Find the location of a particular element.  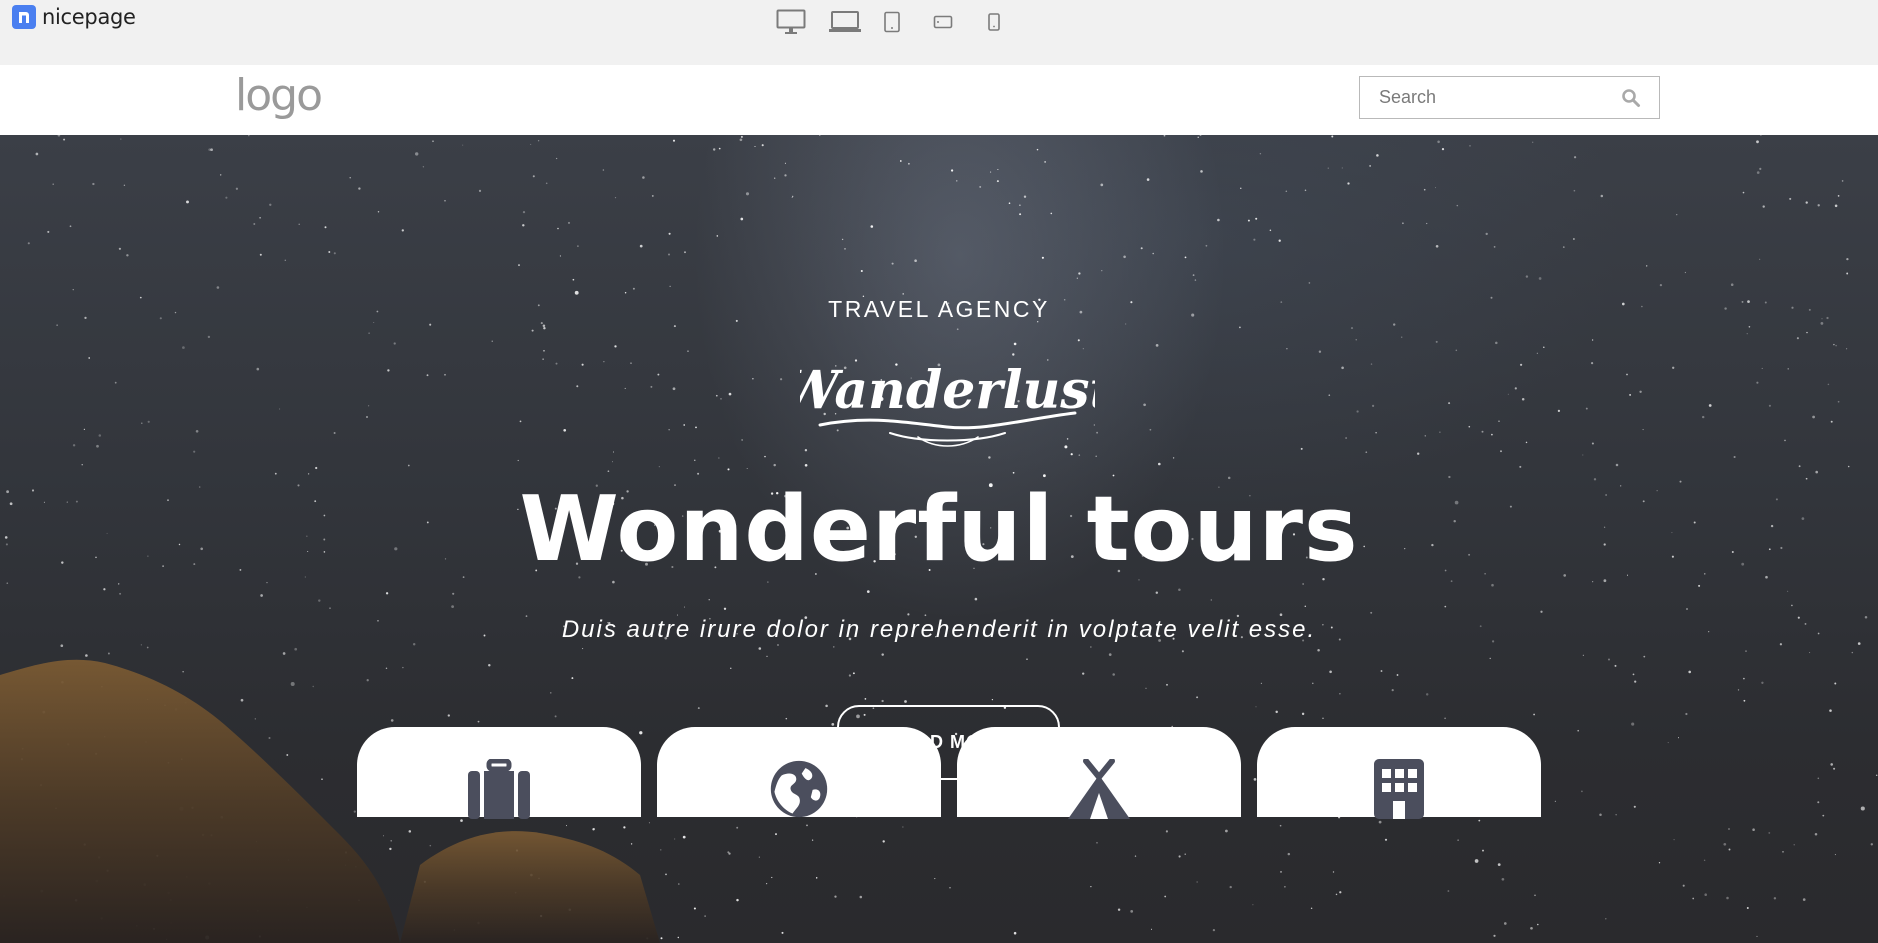

search-box is located at coordinates (1509, 97).